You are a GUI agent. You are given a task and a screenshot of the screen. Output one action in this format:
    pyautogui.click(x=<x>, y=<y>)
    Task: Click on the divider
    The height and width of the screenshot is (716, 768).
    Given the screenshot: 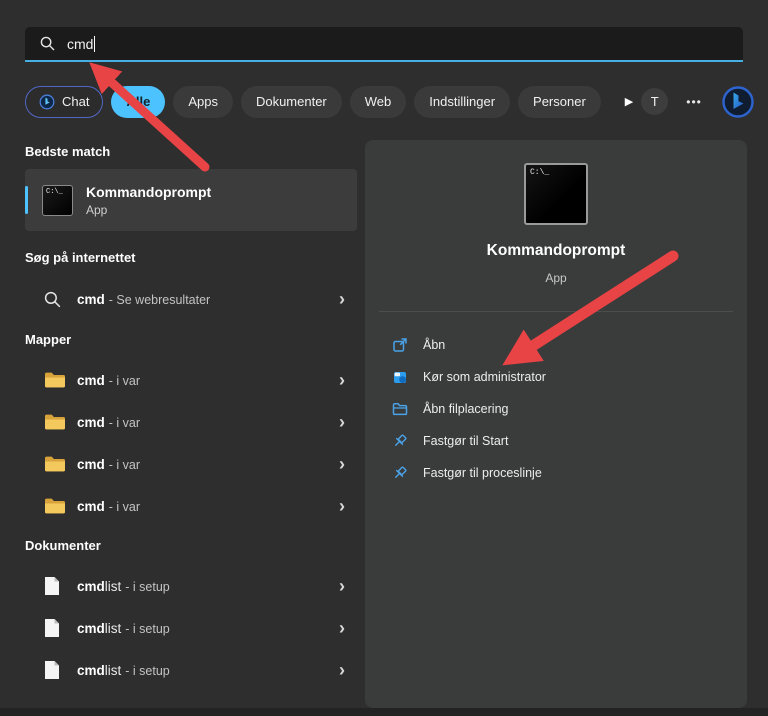 What is the action you would take?
    pyautogui.click(x=556, y=311)
    